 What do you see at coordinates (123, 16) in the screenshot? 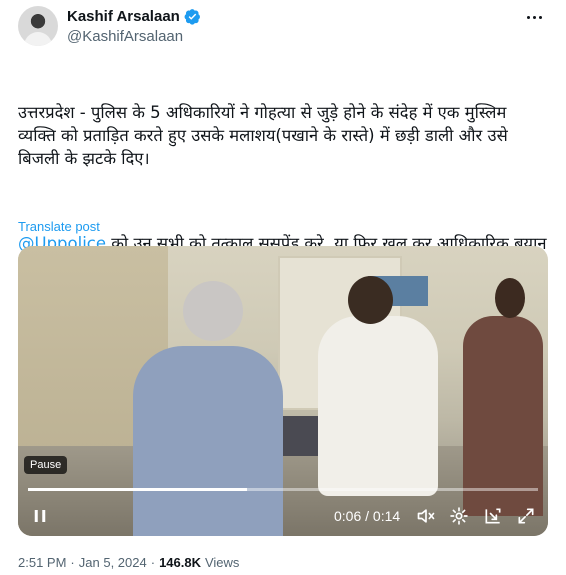
I see `author-name: Kashif Arsalaan` at bounding box center [123, 16].